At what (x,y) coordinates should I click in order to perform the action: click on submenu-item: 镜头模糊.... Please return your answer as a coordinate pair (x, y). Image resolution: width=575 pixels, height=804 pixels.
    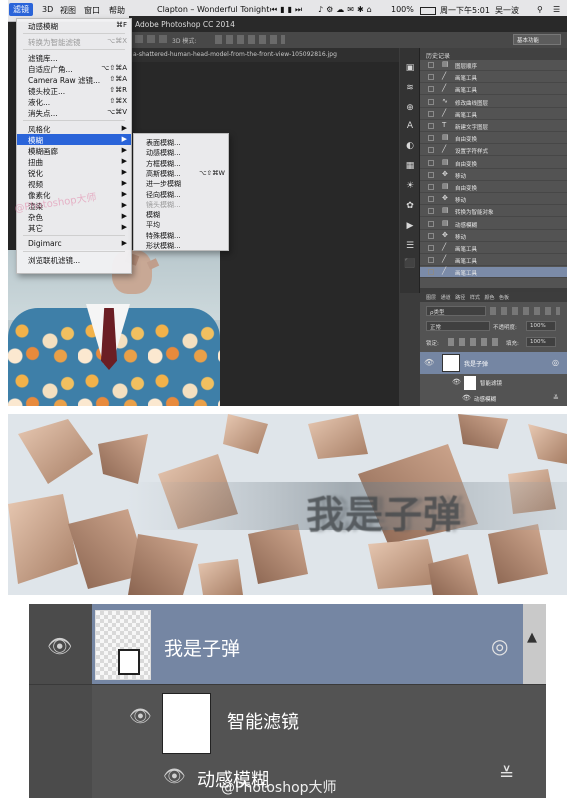
    Looking at the image, I should click on (181, 204).